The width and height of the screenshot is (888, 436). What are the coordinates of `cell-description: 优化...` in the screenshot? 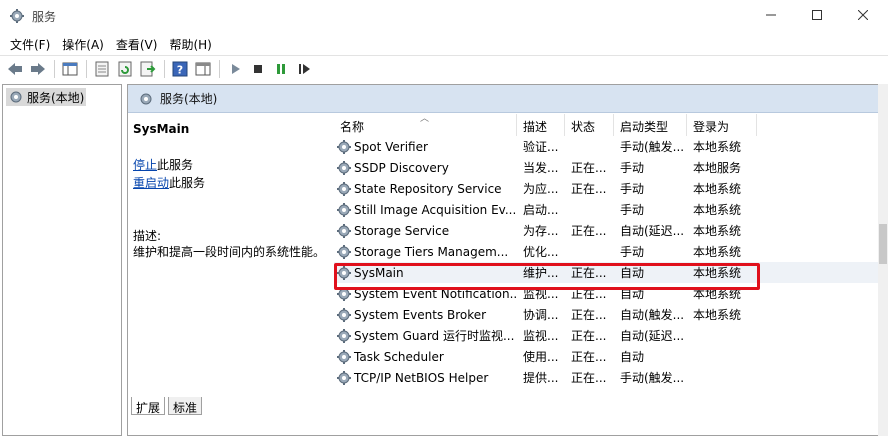 It's located at (541, 252).